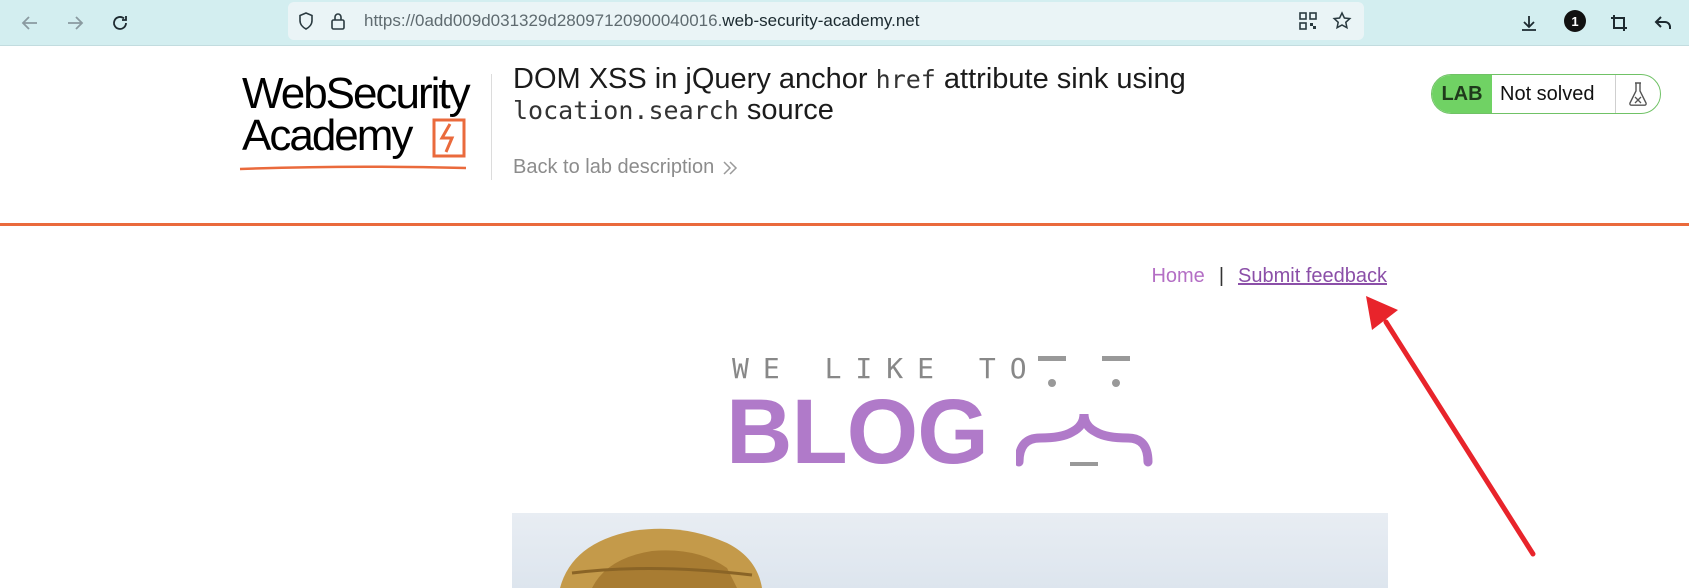 The image size is (1689, 588). What do you see at coordinates (1619, 23) in the screenshot?
I see `crop-icon` at bounding box center [1619, 23].